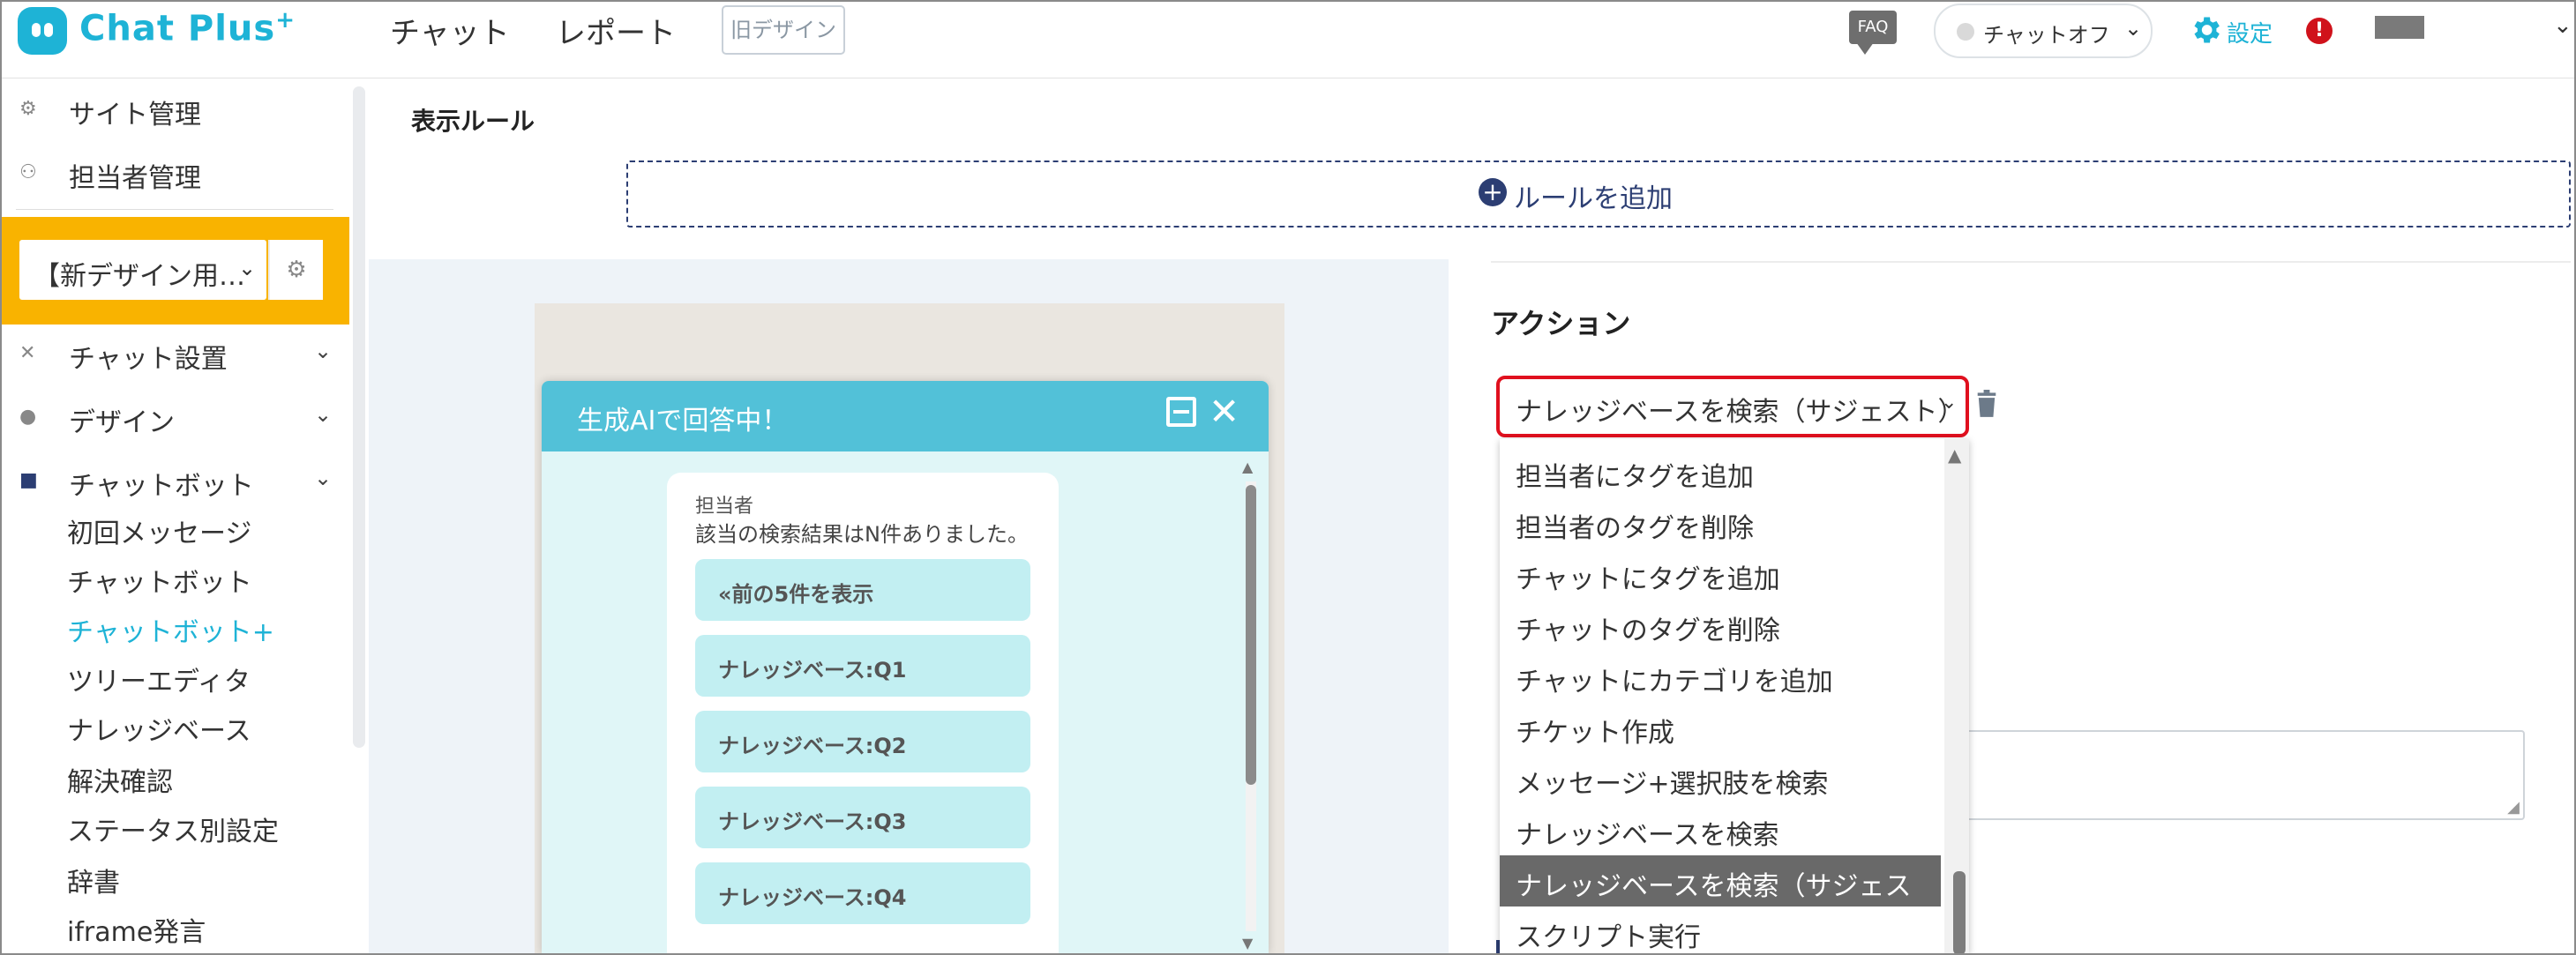 This screenshot has width=2576, height=955. What do you see at coordinates (2400, 28) in the screenshot?
I see `avatar` at bounding box center [2400, 28].